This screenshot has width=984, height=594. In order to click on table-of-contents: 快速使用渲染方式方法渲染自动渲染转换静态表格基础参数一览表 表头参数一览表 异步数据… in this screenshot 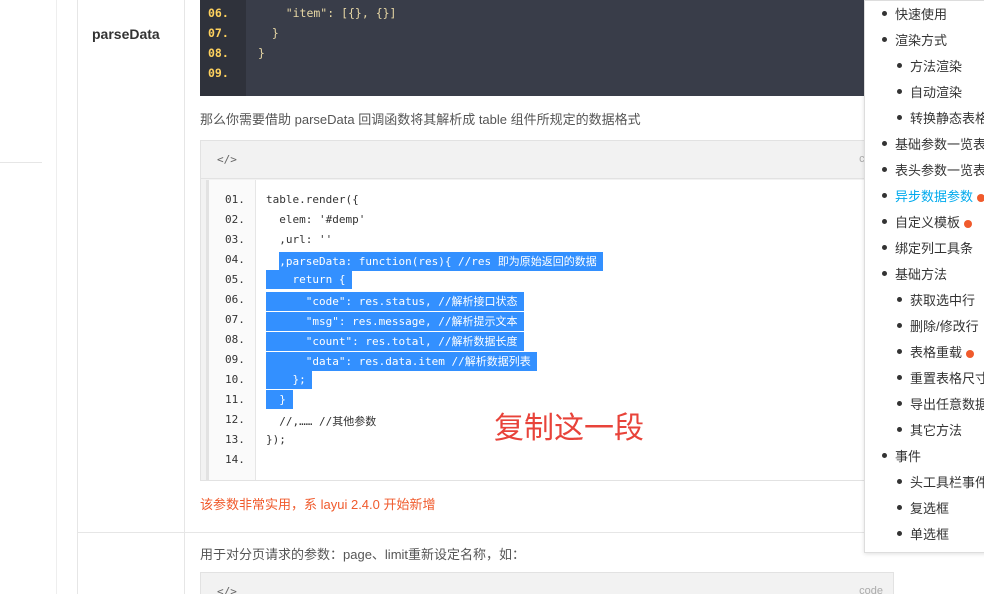, I will do `click(924, 276)`.